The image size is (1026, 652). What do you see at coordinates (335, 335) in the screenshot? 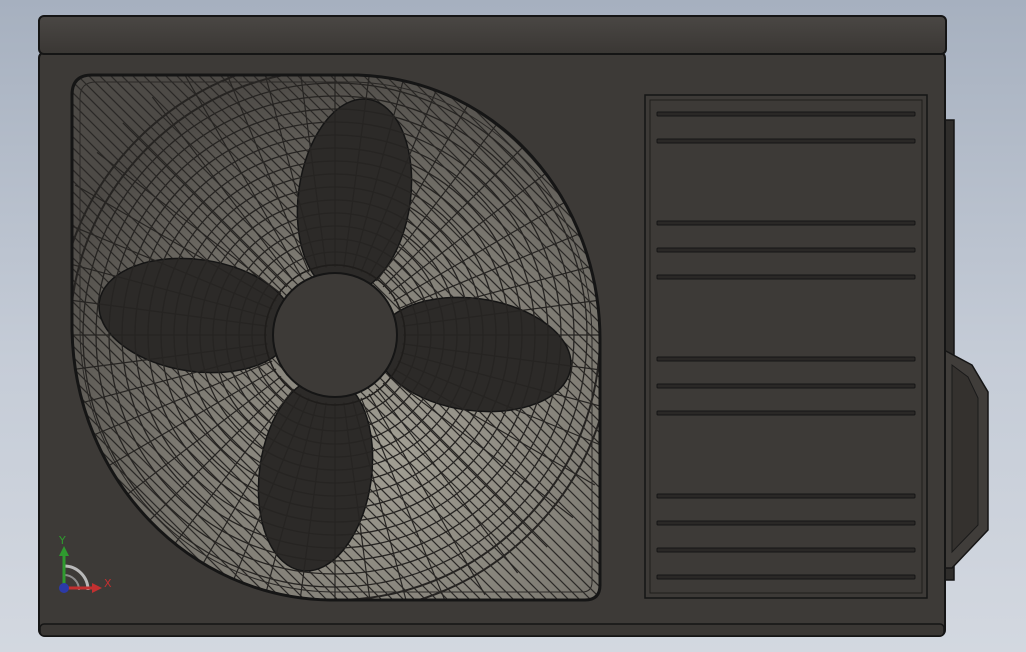
I see `fan-hub` at bounding box center [335, 335].